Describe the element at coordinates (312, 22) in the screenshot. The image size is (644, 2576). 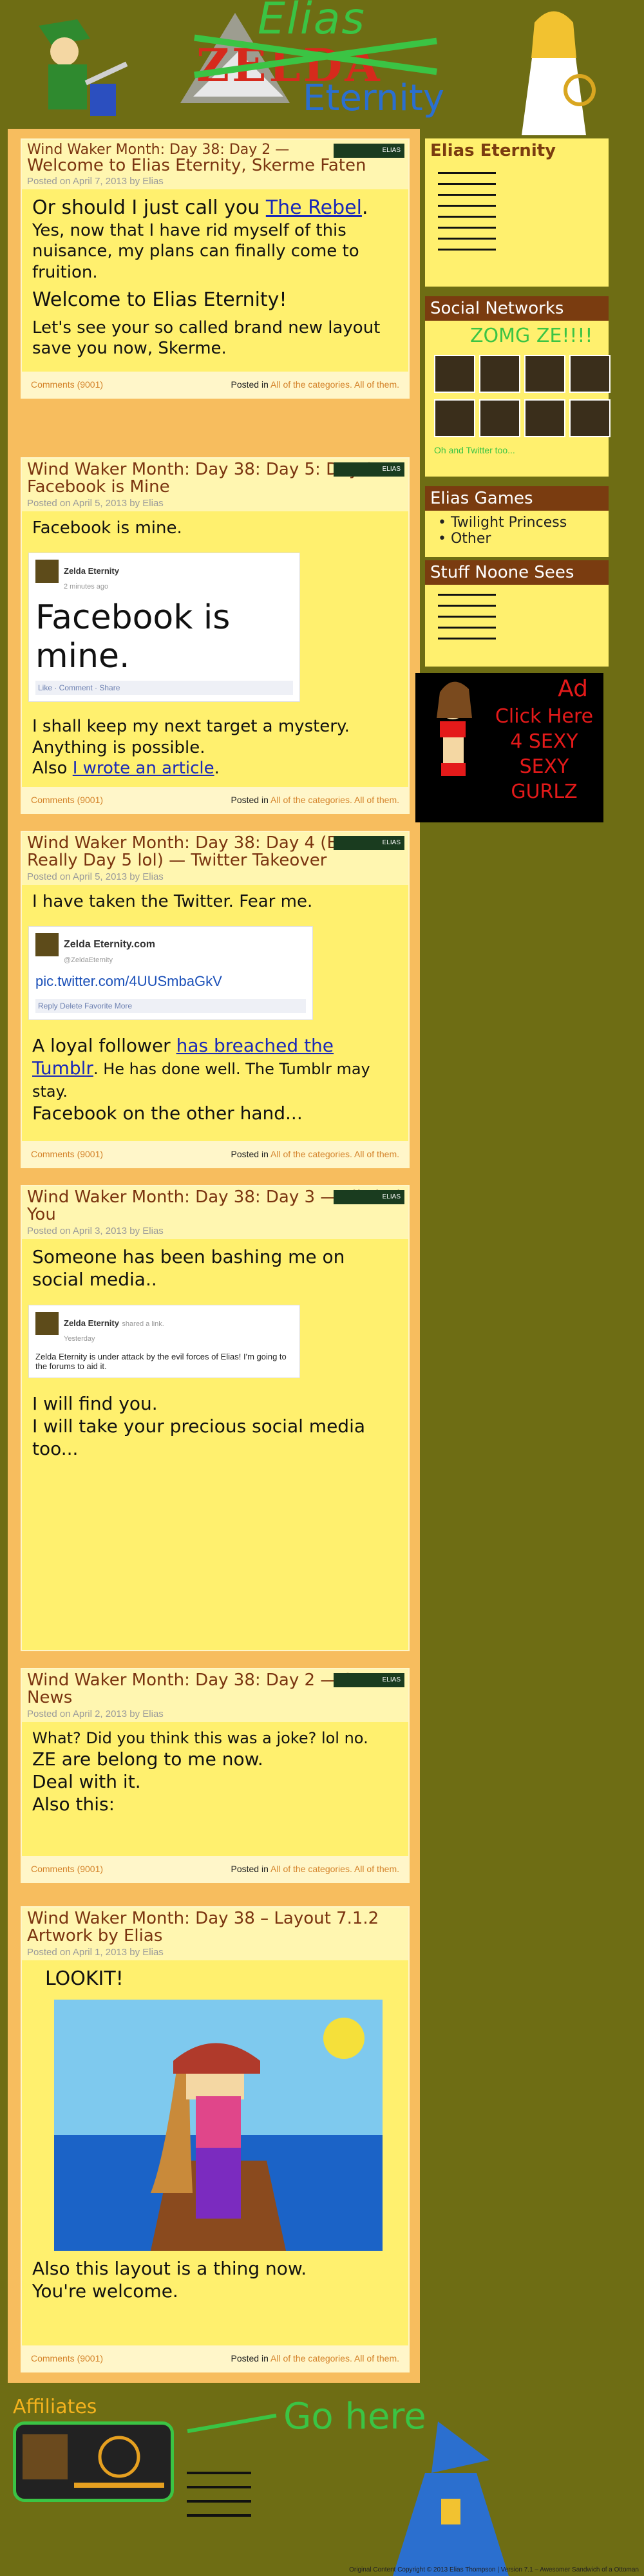
I see `site-title-elias: Elias` at that location.